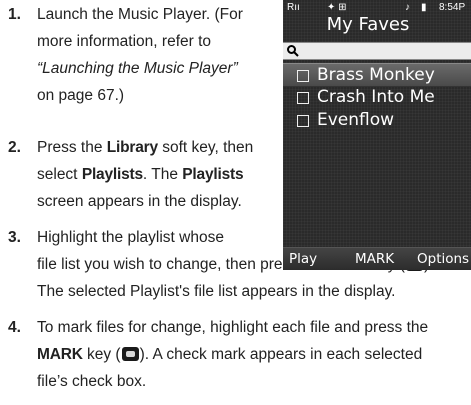  What do you see at coordinates (81, 95) in the screenshot?
I see `step-1-line-4: on page 67.)` at bounding box center [81, 95].